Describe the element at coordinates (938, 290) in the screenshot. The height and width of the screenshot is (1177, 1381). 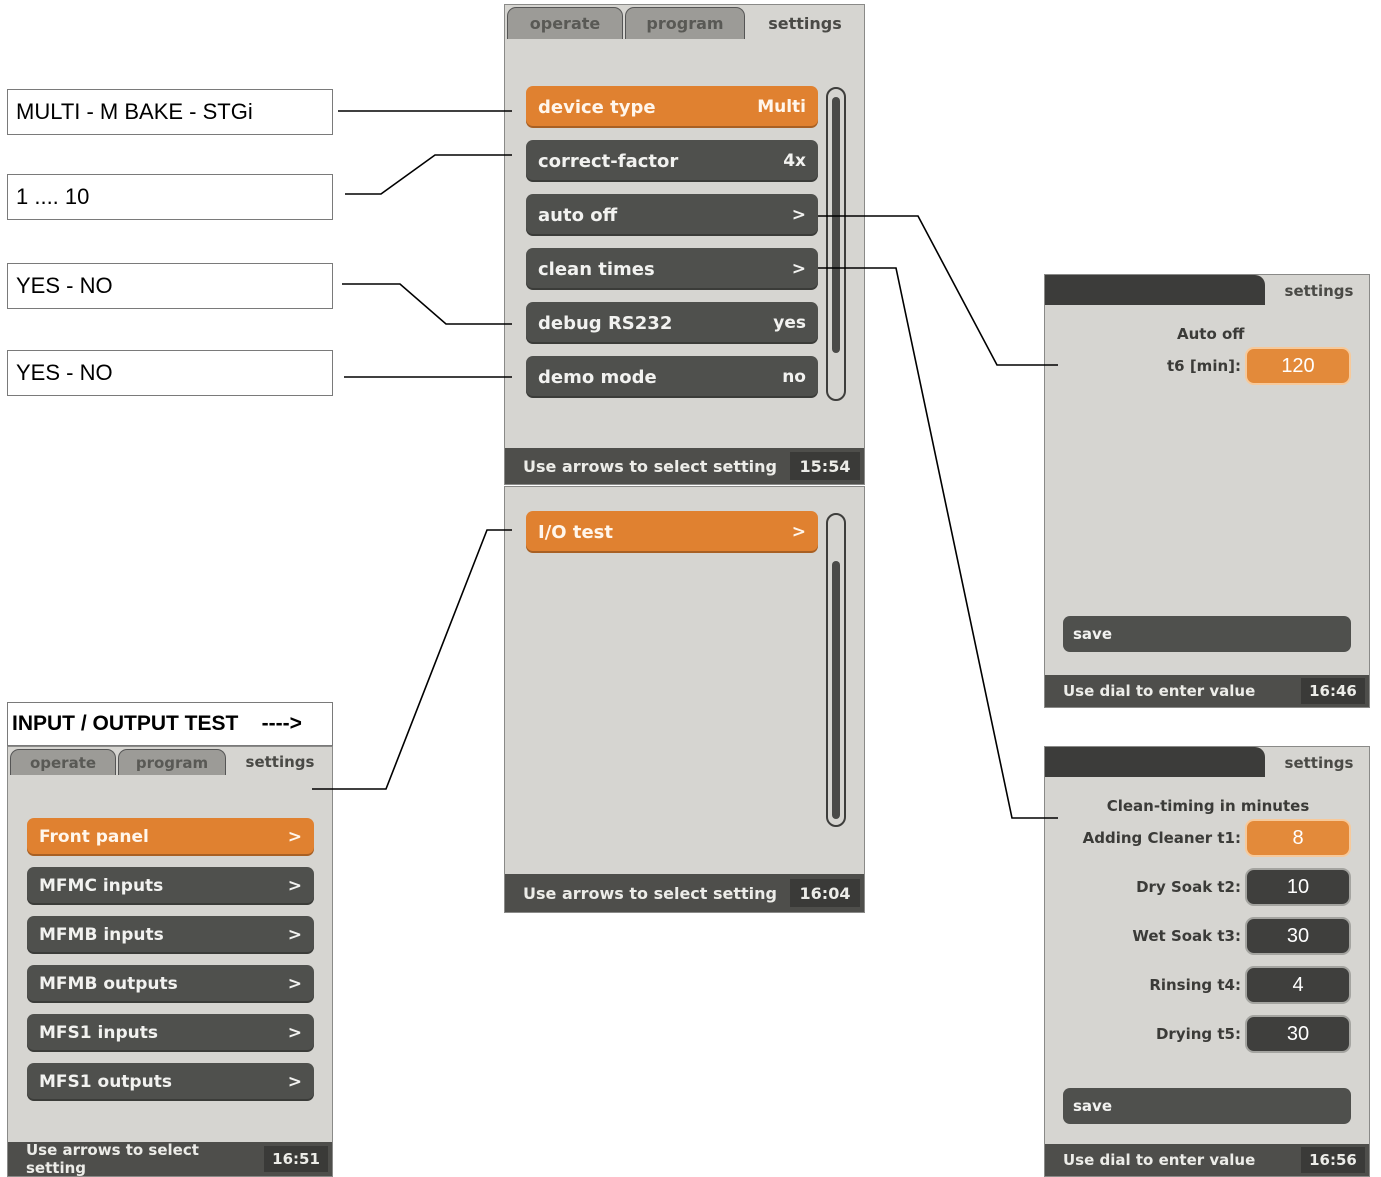
I see `connector-auto-off` at that location.